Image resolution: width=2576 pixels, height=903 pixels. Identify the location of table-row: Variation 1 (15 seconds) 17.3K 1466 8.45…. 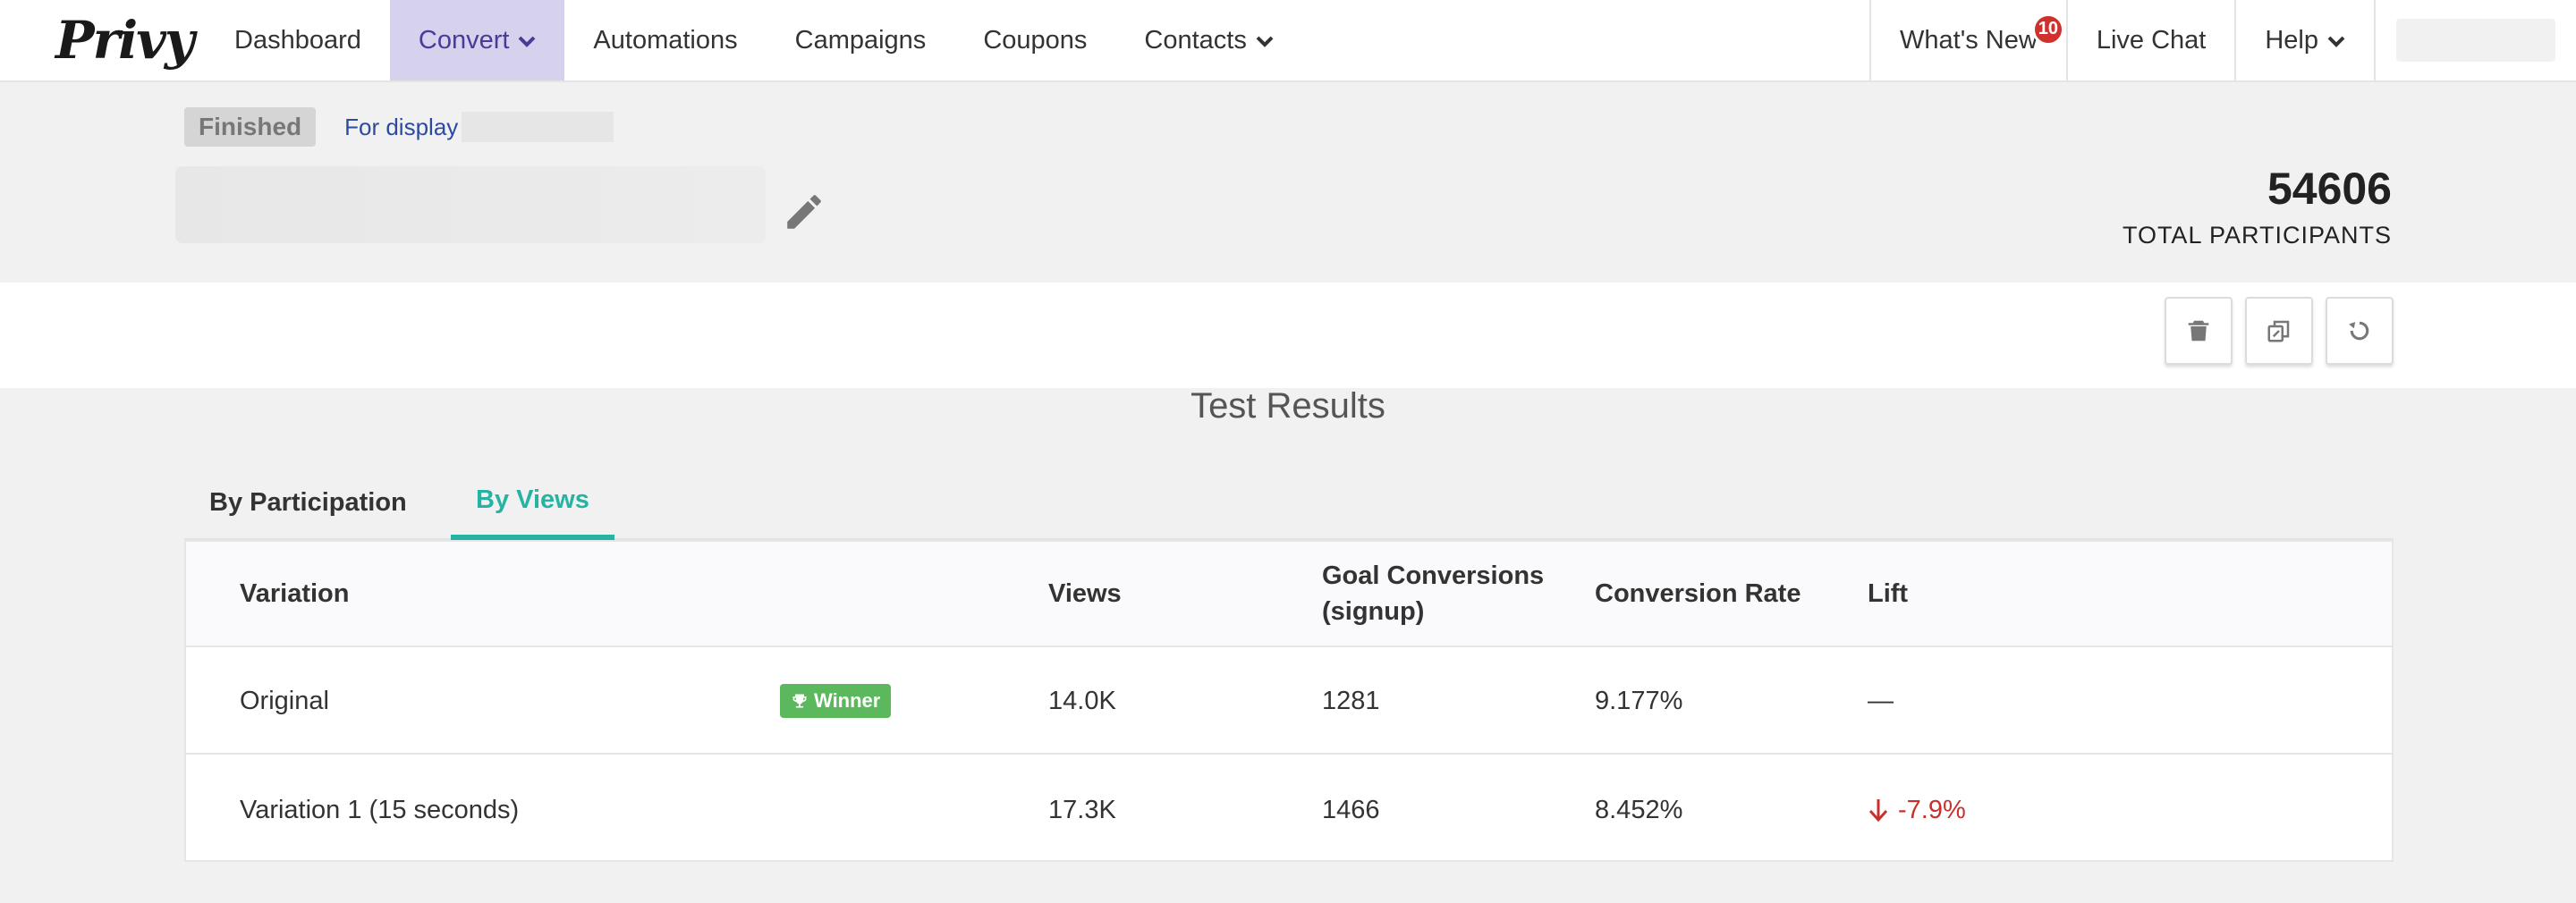
(1289, 810).